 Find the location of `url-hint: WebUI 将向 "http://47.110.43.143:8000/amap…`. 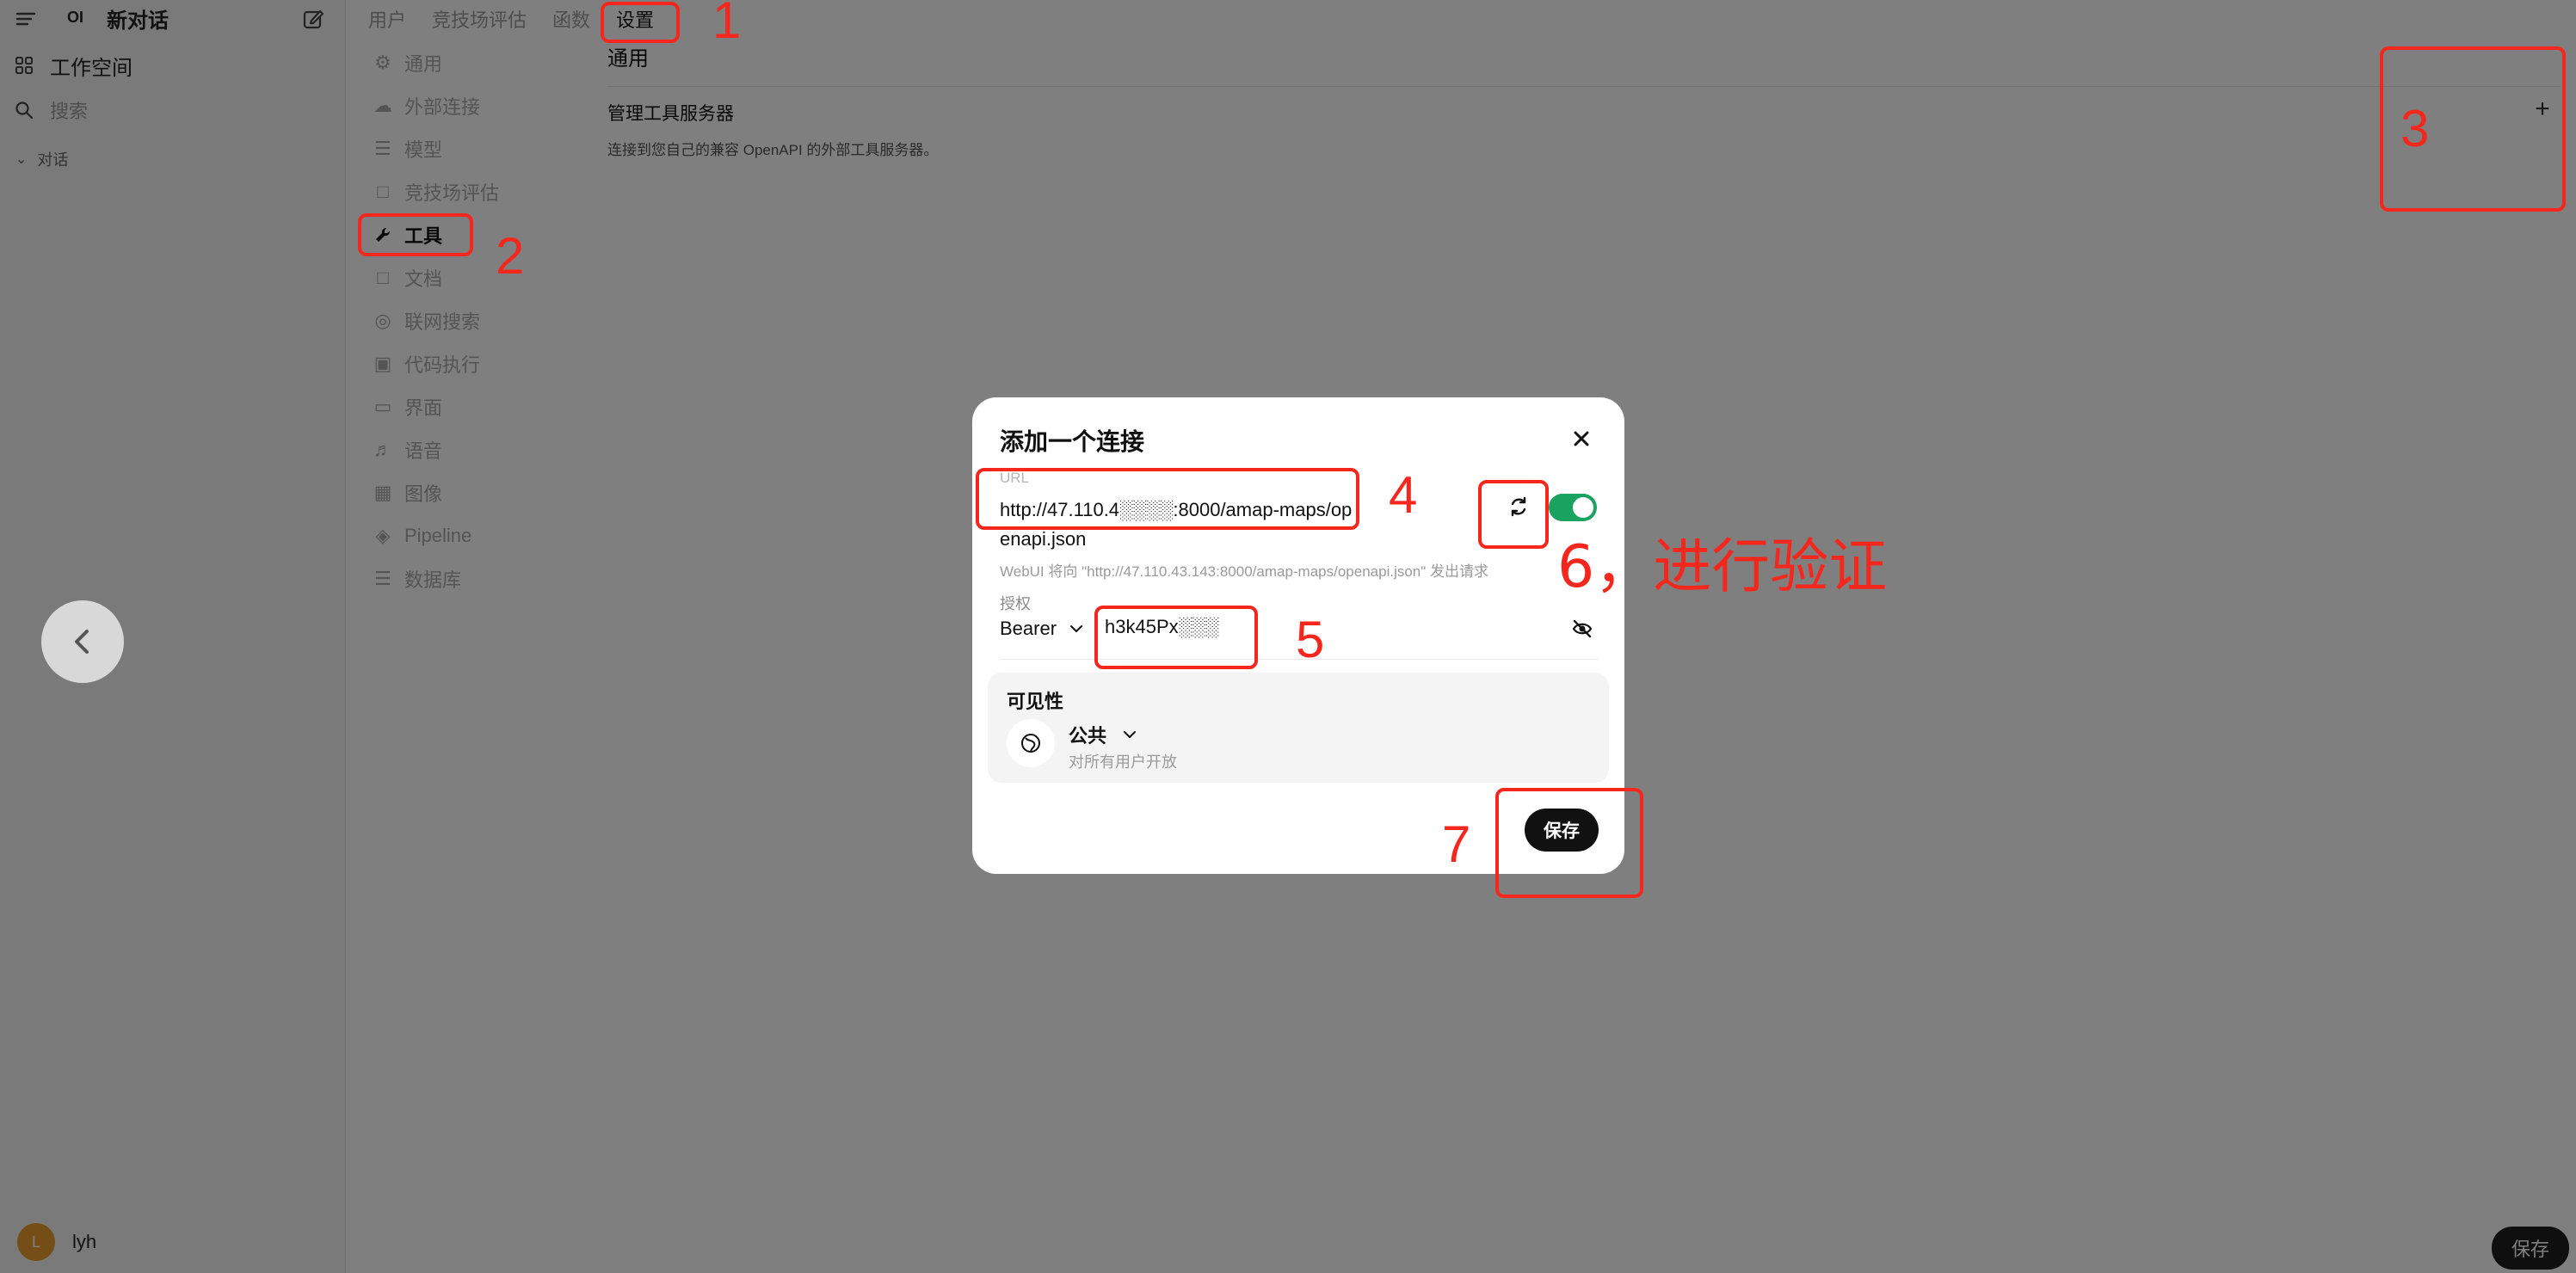

url-hint: WebUI 将向 "http://47.110.43.143:8000/amap… is located at coordinates (1244, 571).